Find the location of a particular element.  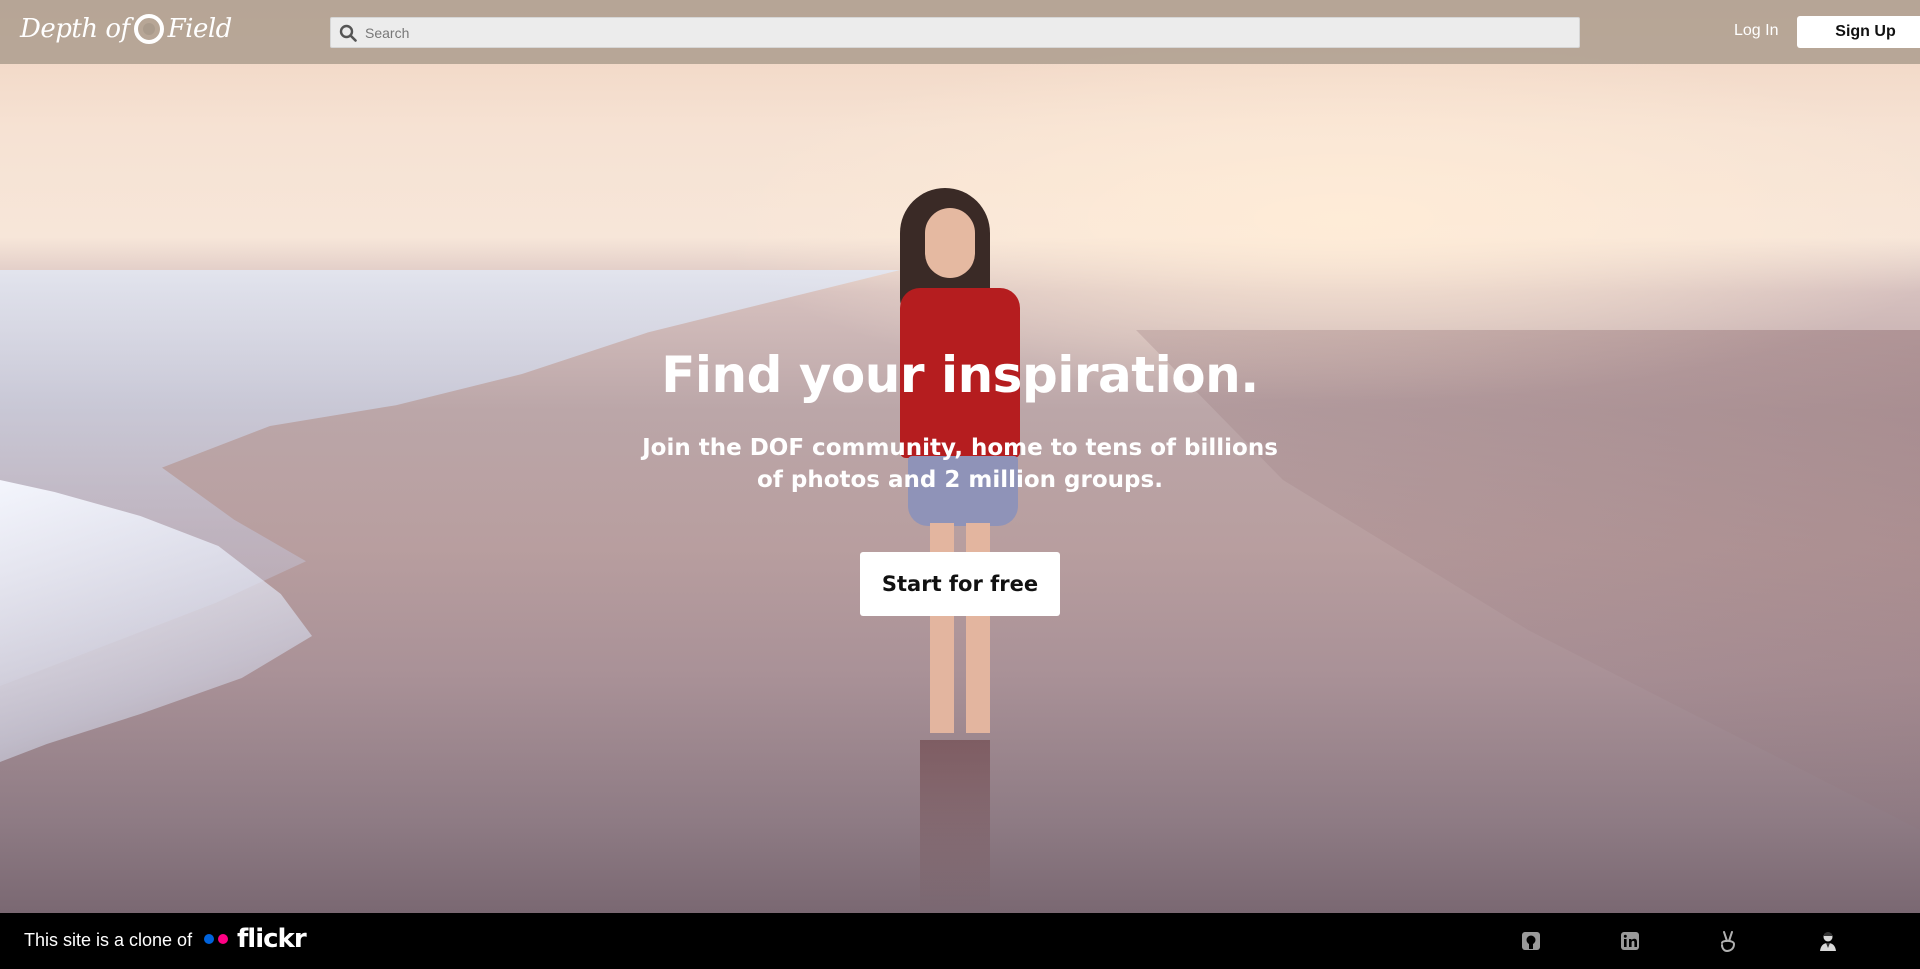

logo-text-left: Depth of is located at coordinates (75, 29).